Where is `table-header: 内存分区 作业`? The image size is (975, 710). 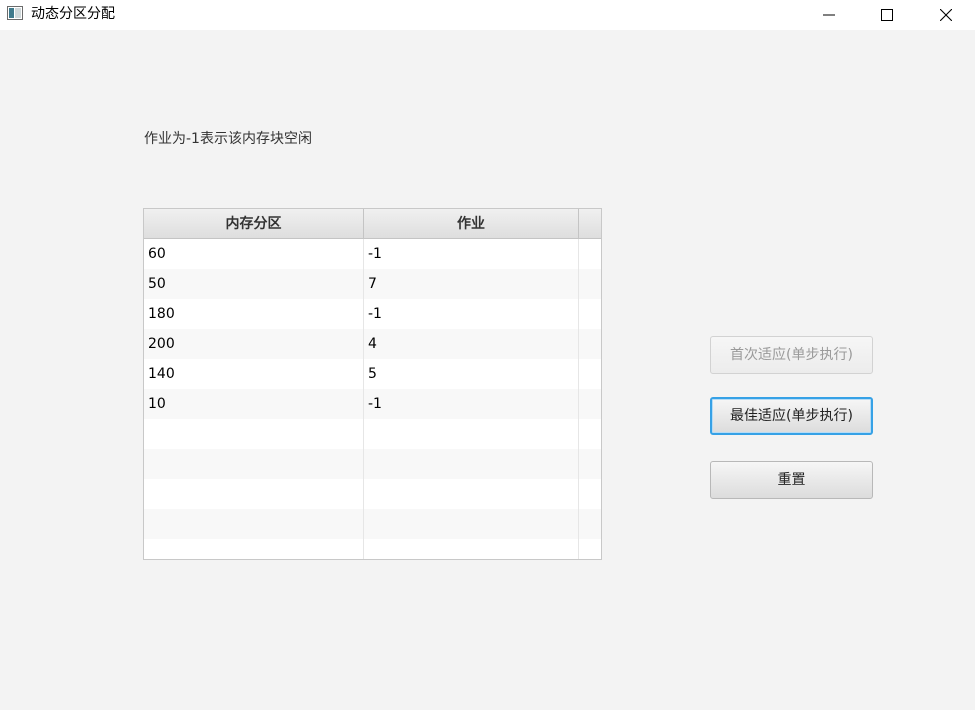 table-header: 内存分区 作业 is located at coordinates (372, 224).